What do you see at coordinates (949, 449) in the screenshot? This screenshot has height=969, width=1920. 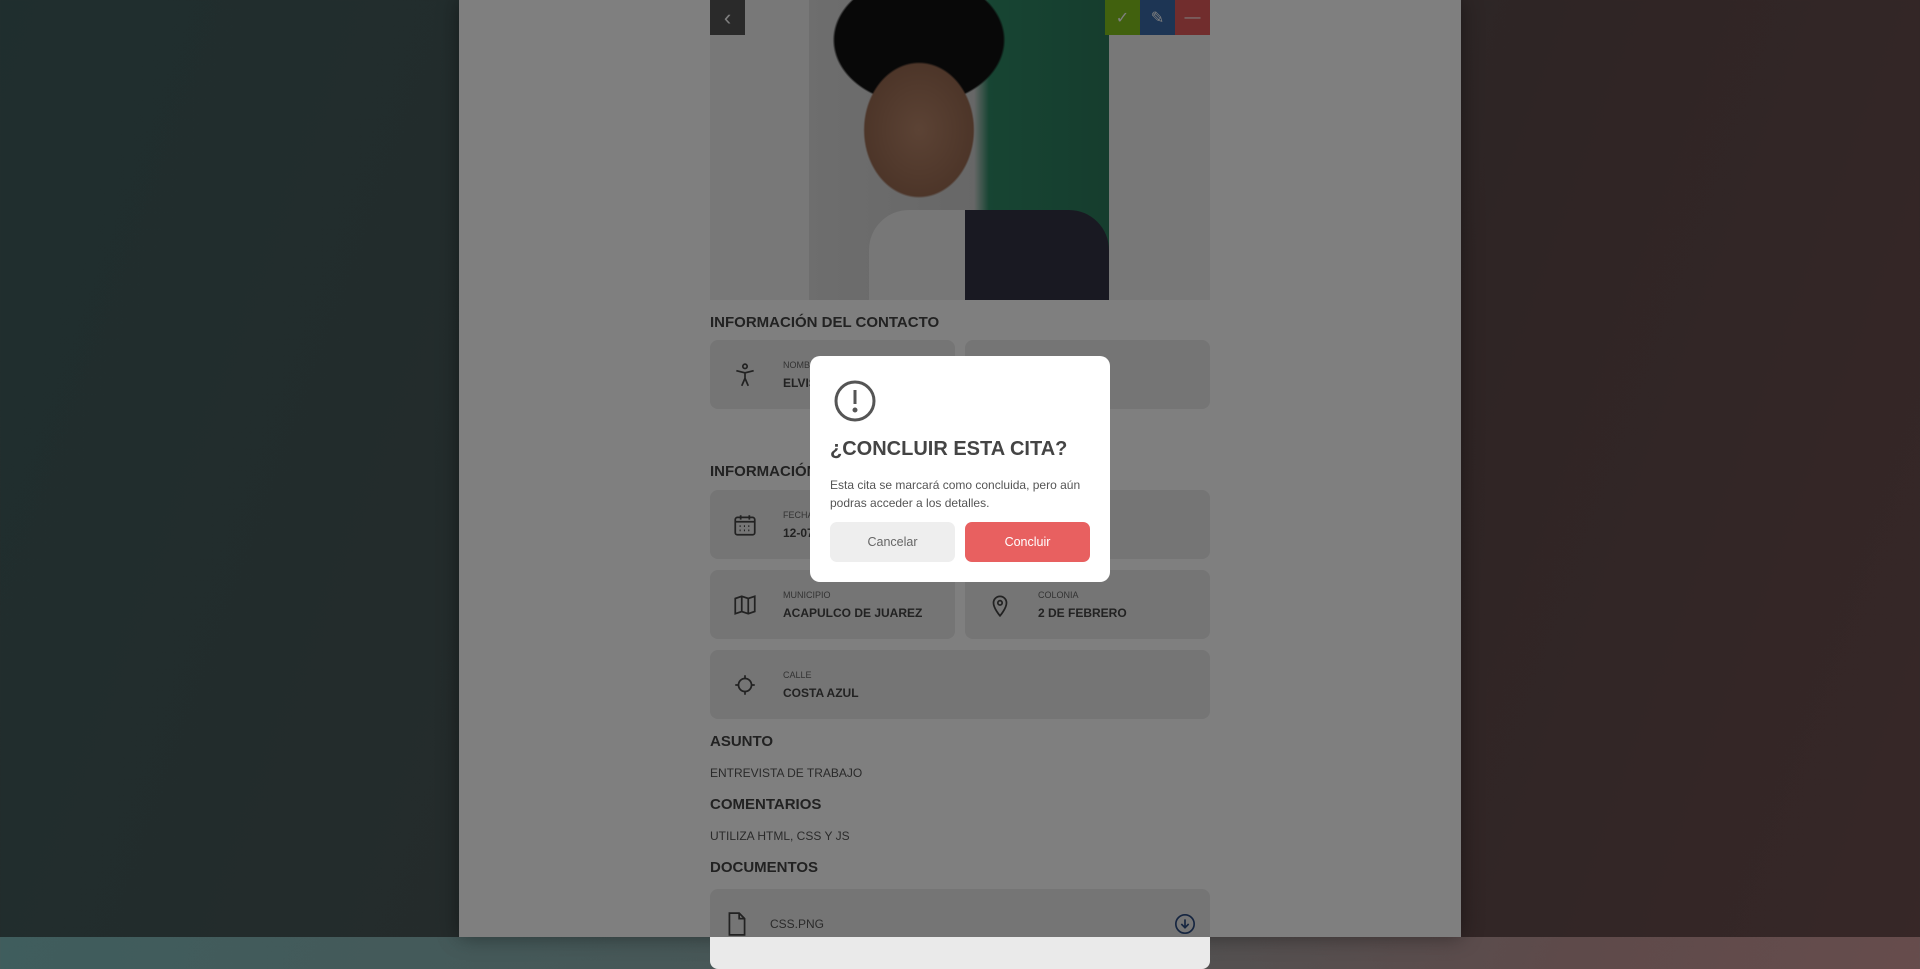 I see `dialog-title: ¿CONCLUIR ESTA CITA?` at bounding box center [949, 449].